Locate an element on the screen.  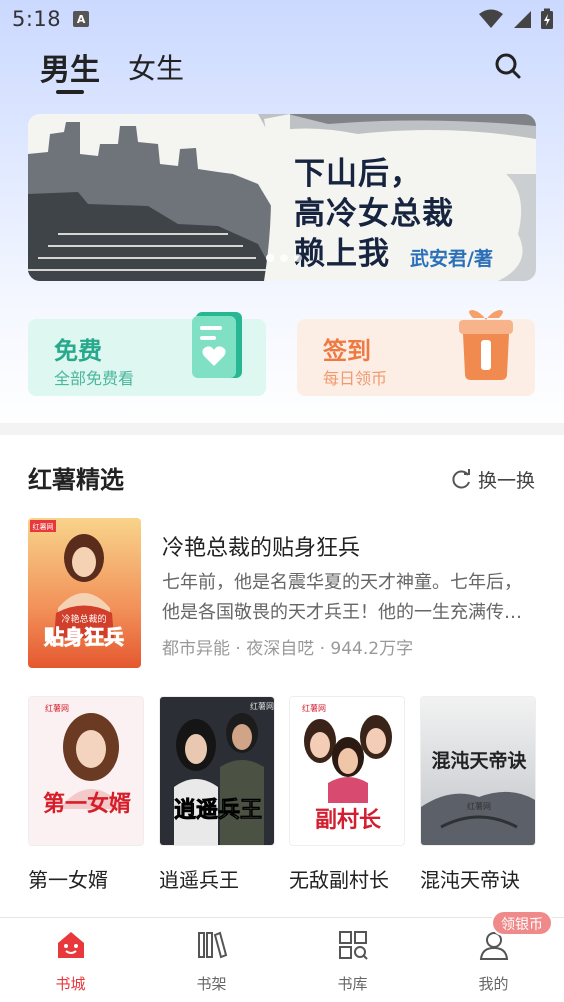
sign-in-card-subtitle: 每日领币 is located at coordinates (355, 378).